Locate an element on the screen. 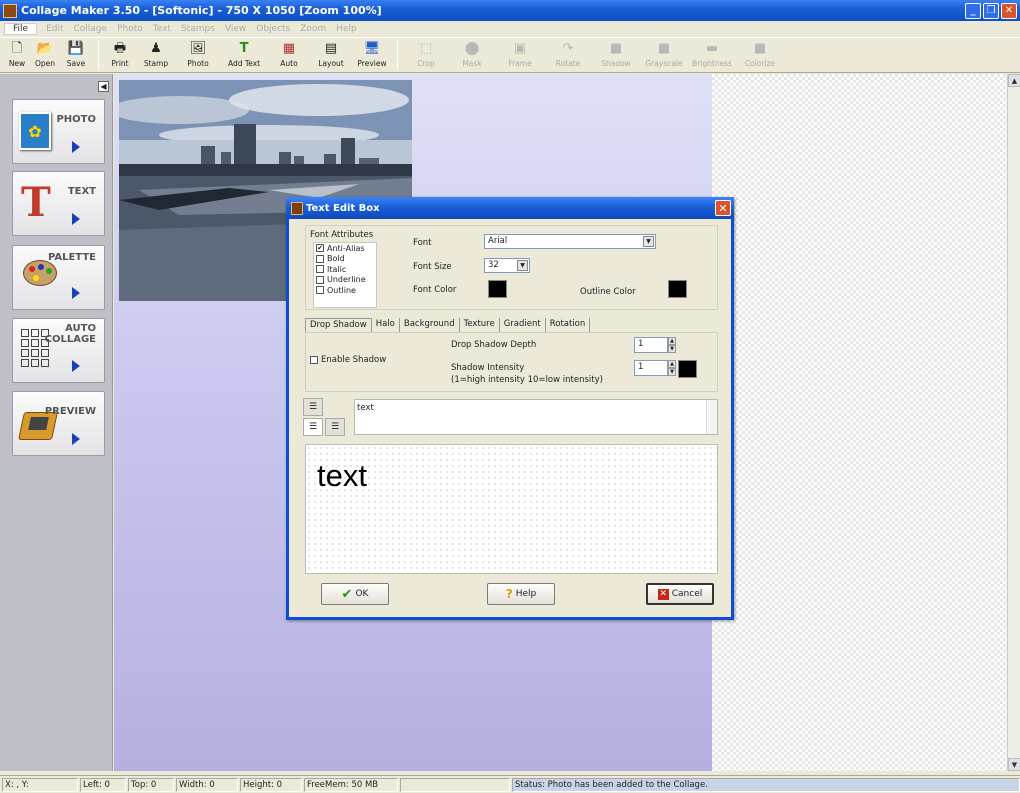 The height and width of the screenshot is (793, 1020). checkbox-outline: Outline is located at coordinates (345, 290).